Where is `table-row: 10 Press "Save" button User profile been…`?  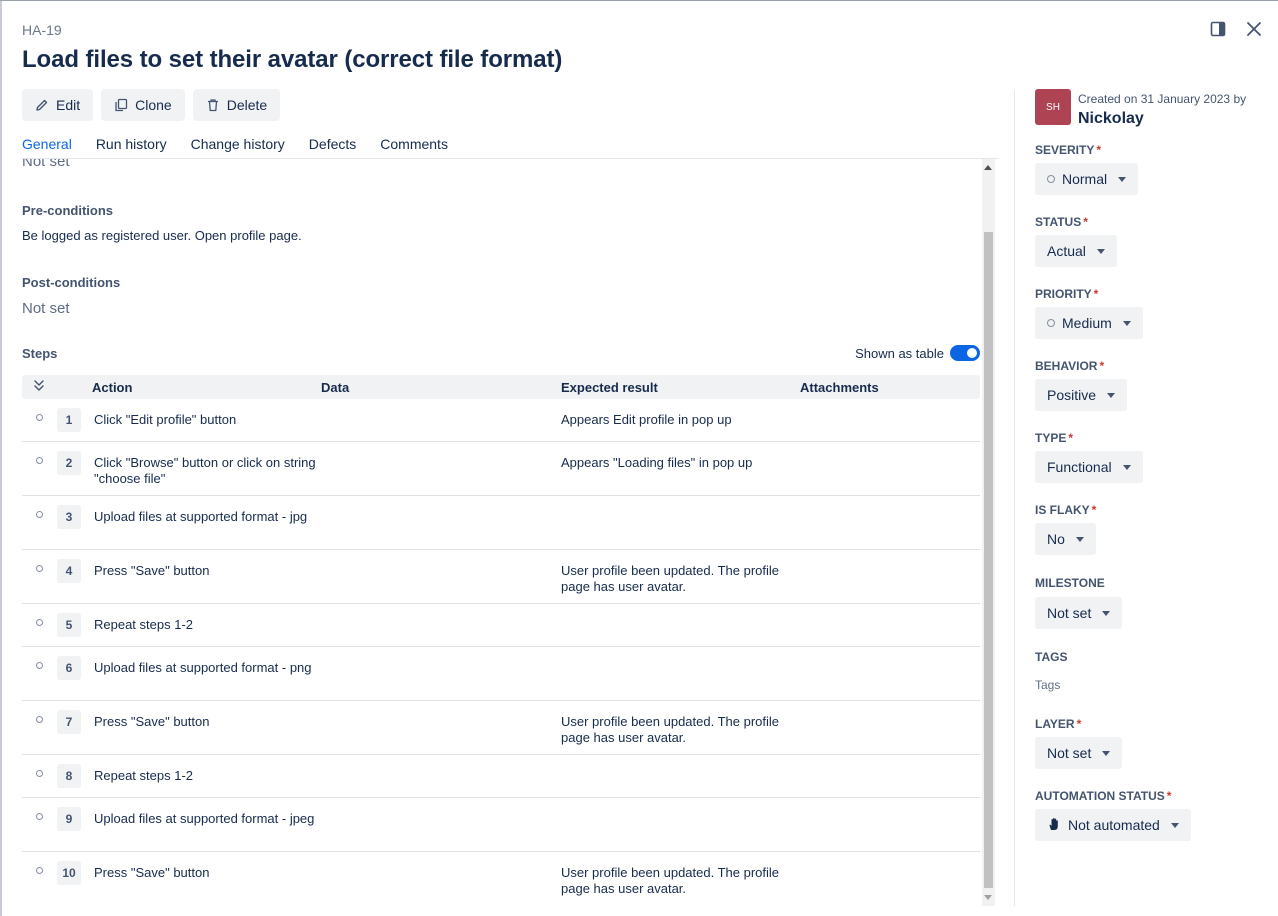
table-row: 10 Press "Save" button User profile been… is located at coordinates (501, 878).